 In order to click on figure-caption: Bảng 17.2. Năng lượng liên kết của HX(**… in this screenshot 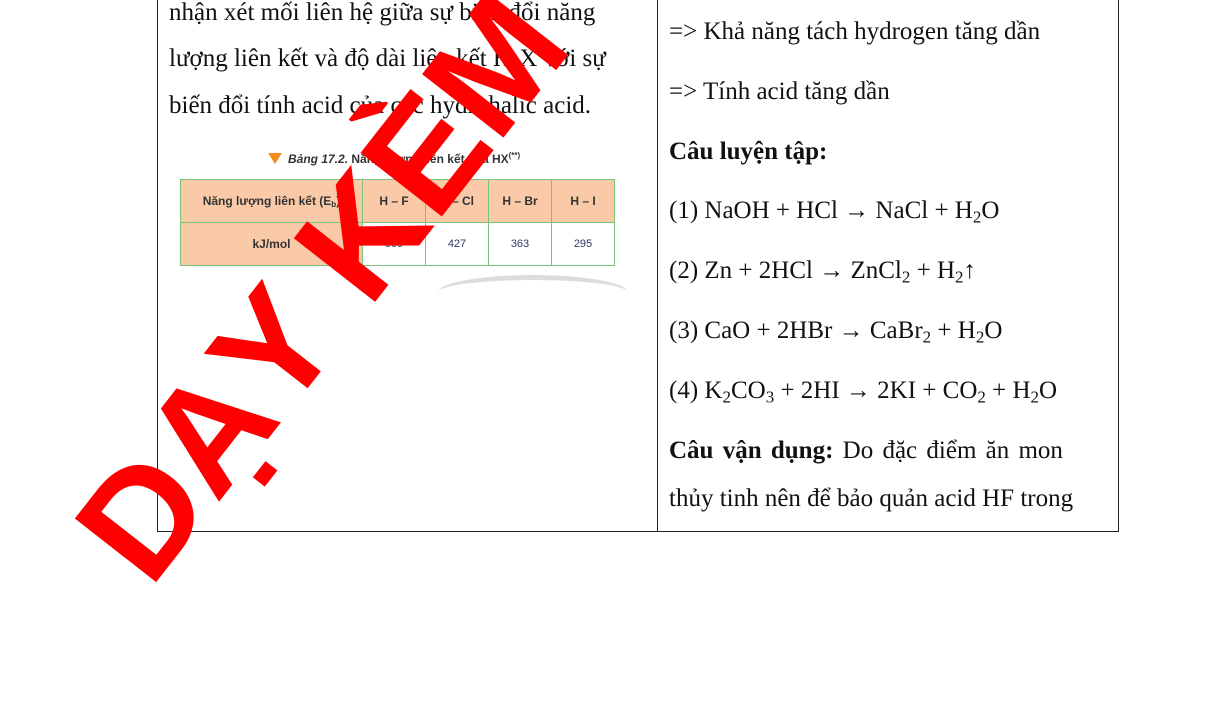, I will do `click(394, 158)`.